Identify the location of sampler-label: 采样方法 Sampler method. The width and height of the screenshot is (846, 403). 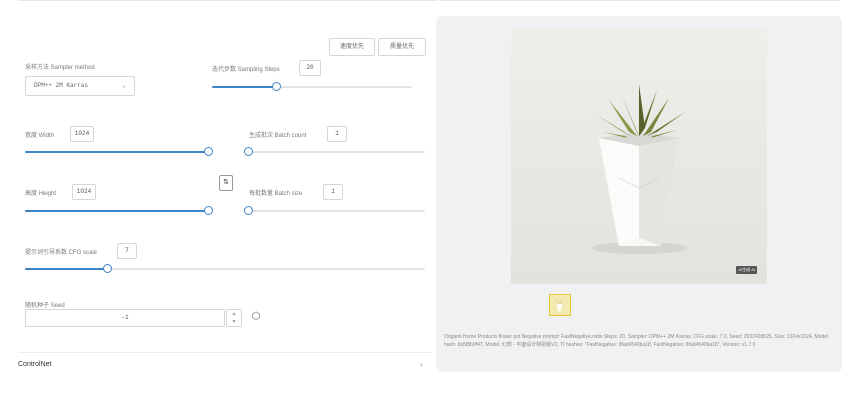
(60, 68).